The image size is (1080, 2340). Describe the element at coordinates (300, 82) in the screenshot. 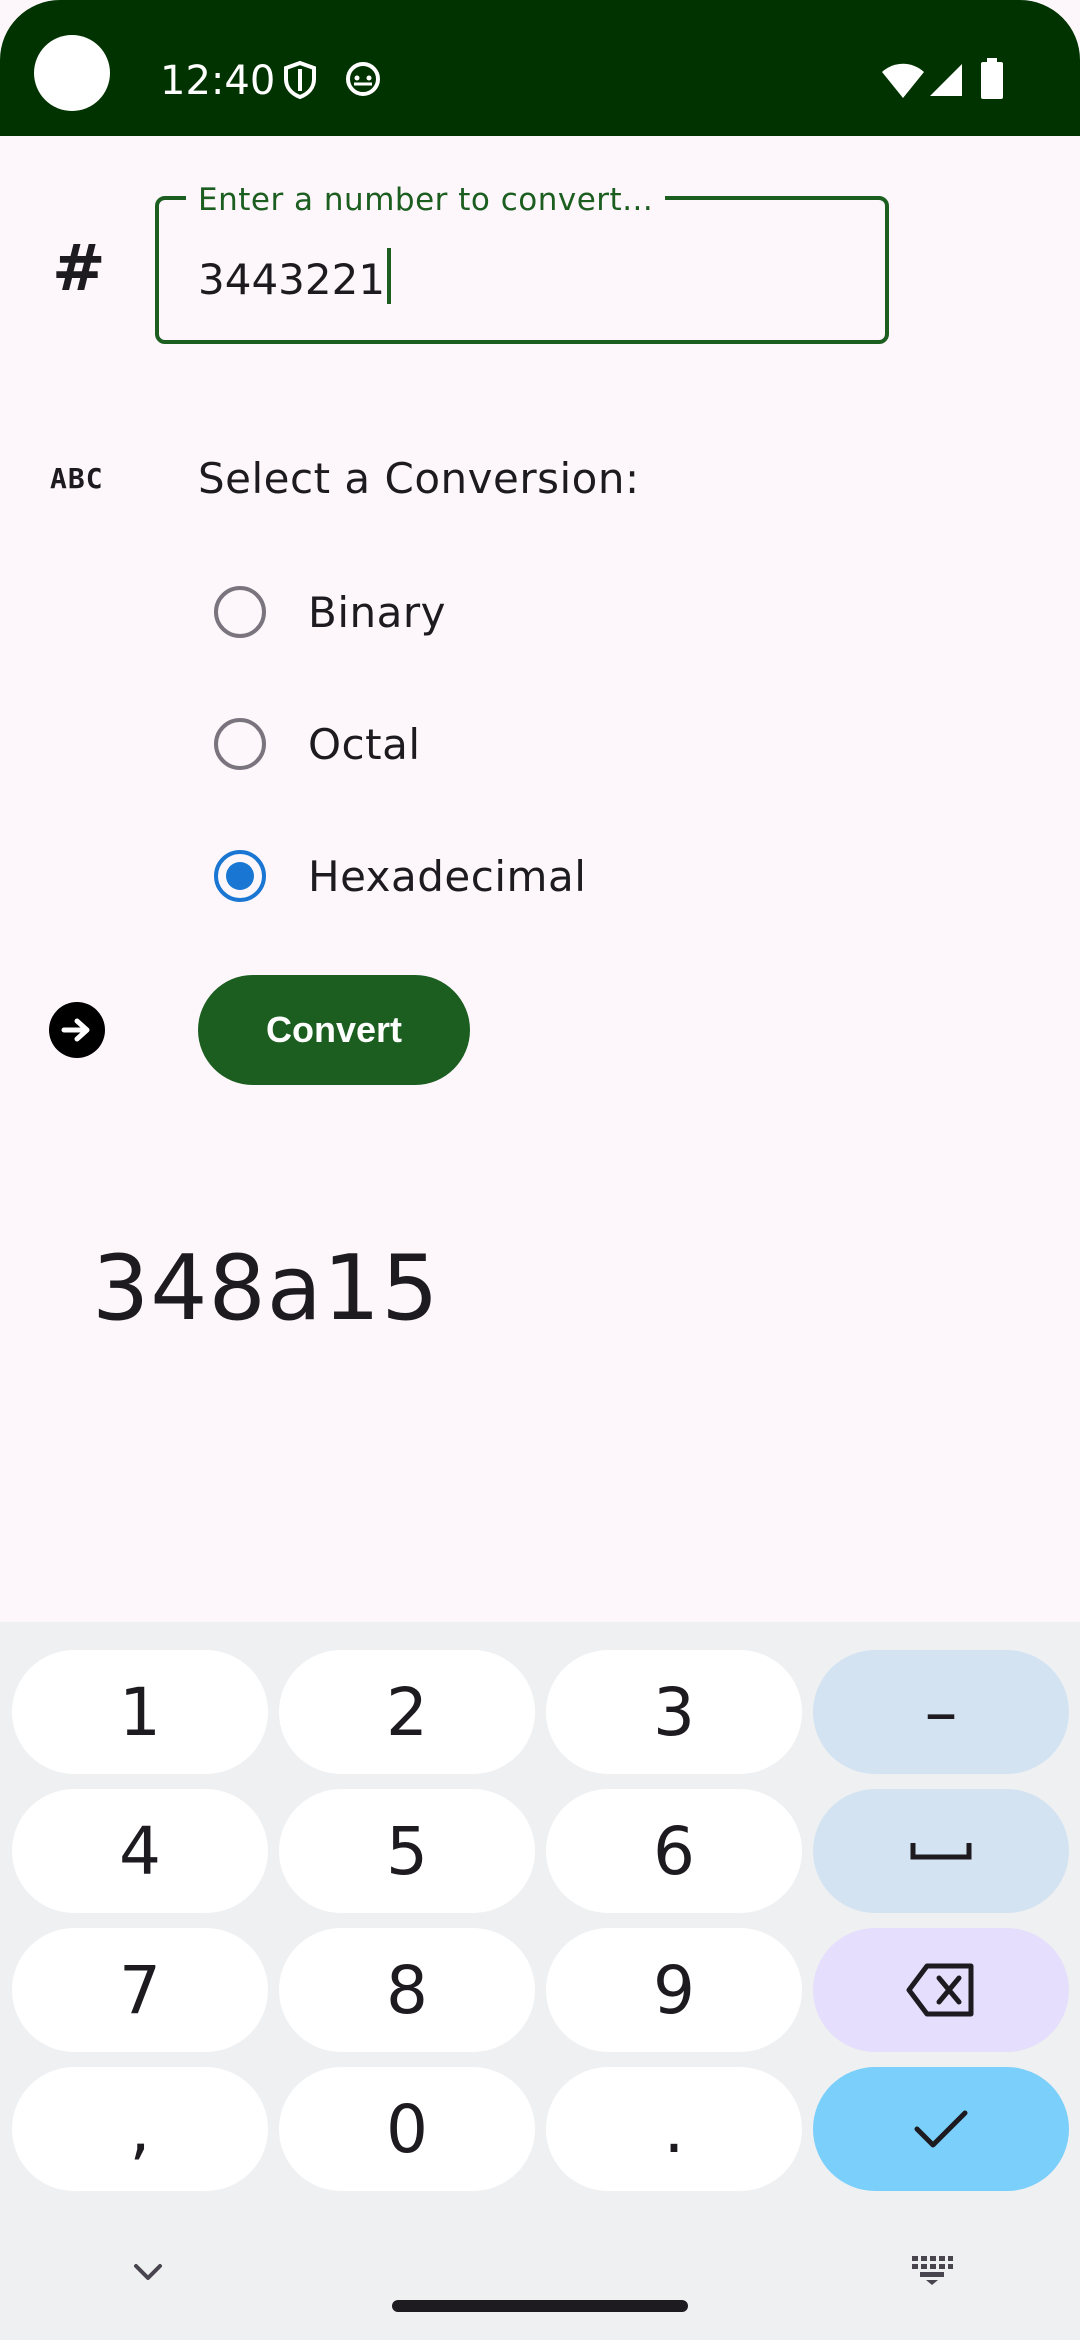

I see `shield-icon` at that location.